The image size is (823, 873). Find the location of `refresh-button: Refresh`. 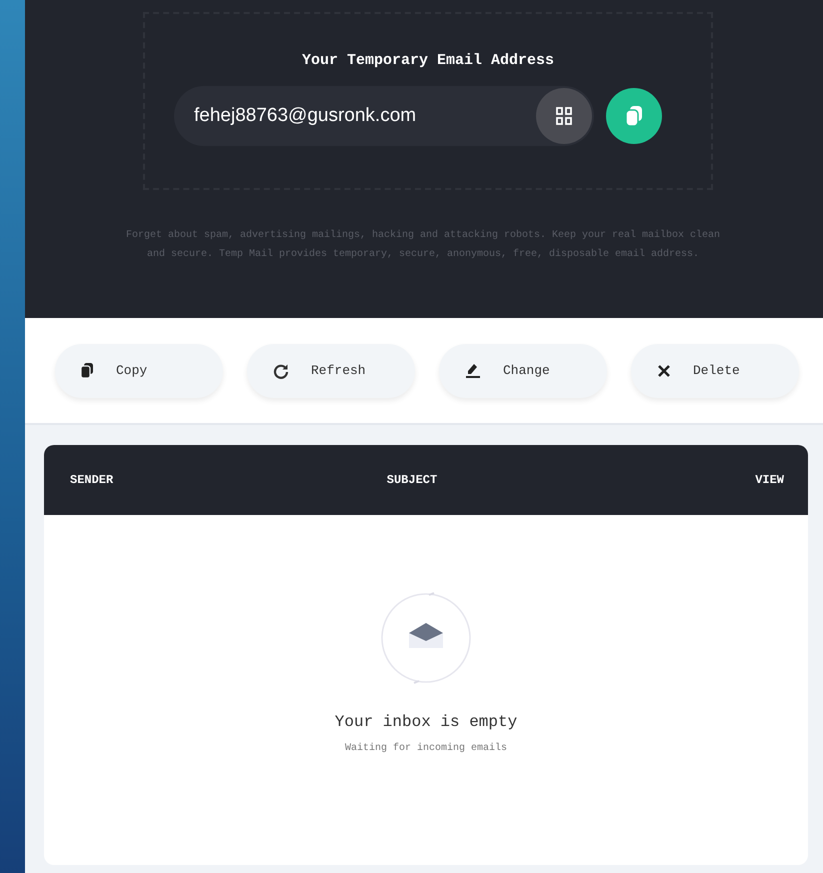

refresh-button: Refresh is located at coordinates (331, 371).